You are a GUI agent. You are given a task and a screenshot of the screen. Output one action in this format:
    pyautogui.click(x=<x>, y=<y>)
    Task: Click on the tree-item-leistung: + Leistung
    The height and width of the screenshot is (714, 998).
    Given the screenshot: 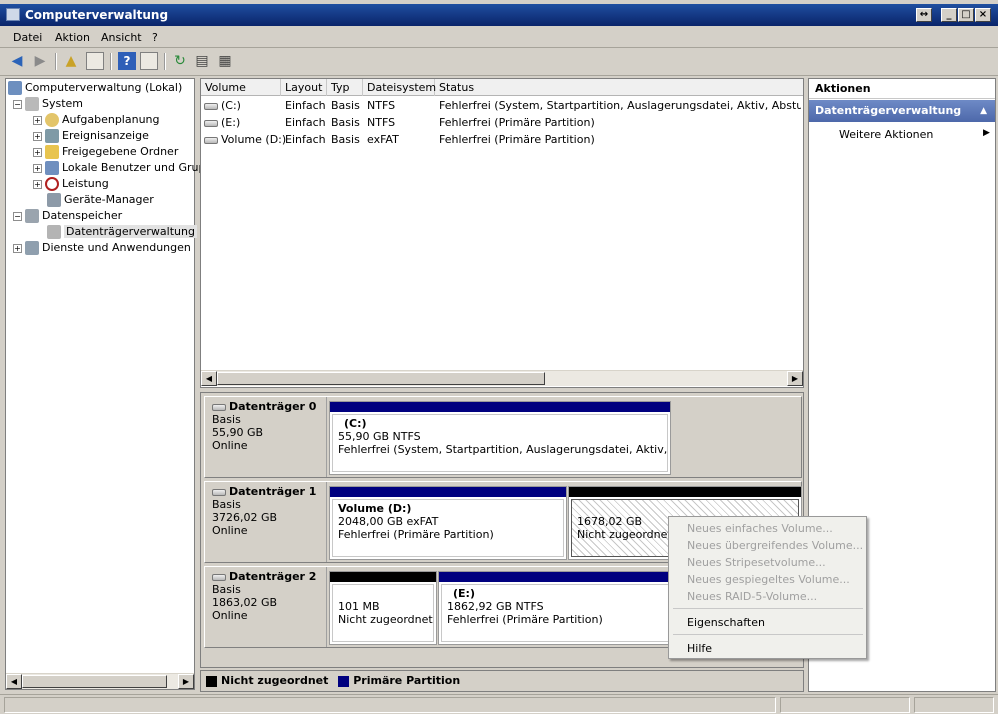 What is the action you would take?
    pyautogui.click(x=117, y=184)
    